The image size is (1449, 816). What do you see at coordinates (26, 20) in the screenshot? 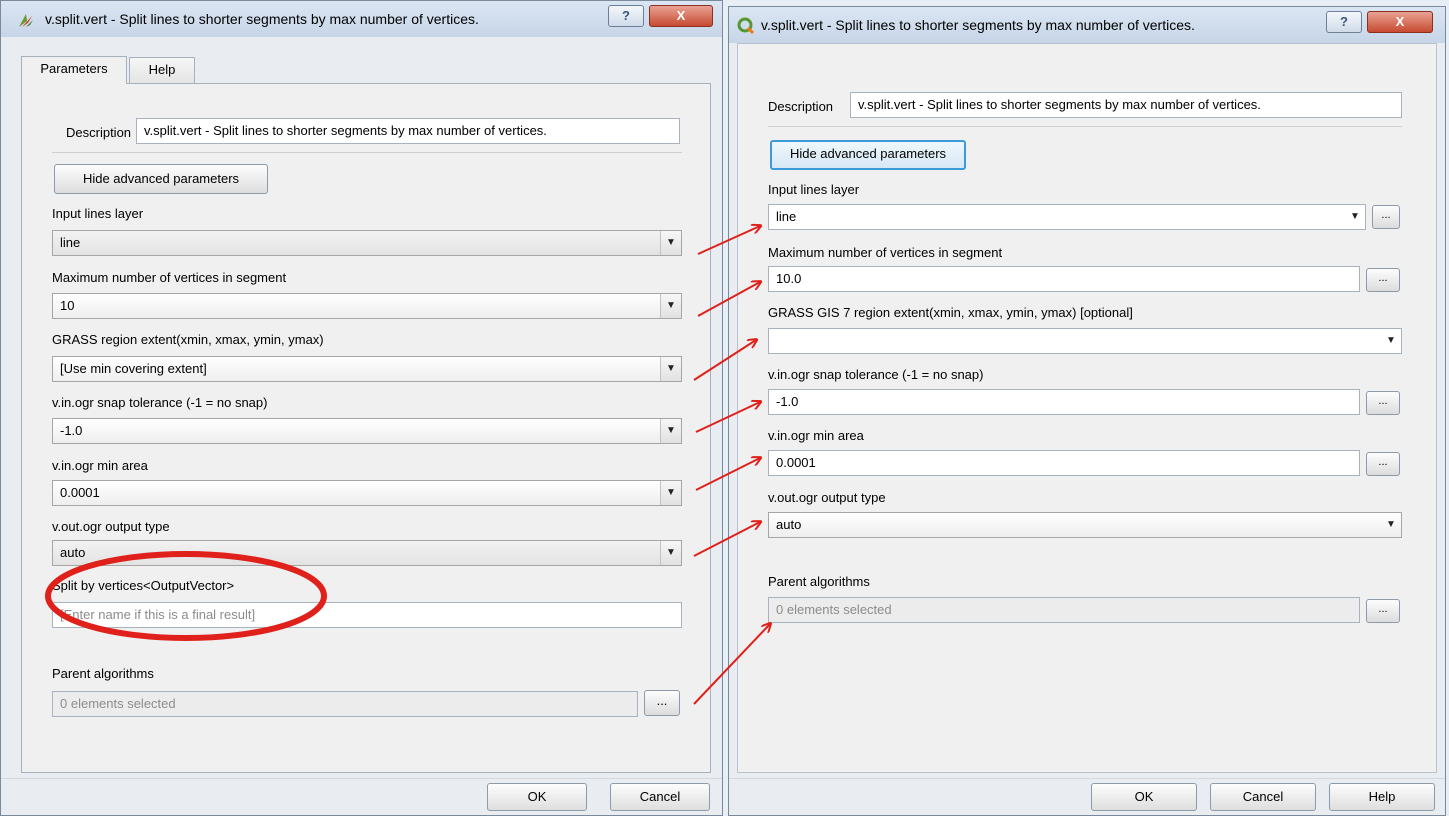
I see `grass-plugin-icon` at bounding box center [26, 20].